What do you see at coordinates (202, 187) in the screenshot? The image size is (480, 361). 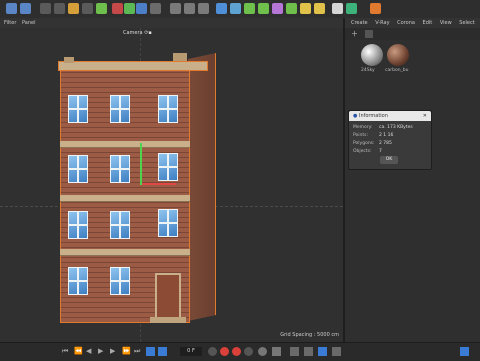 I see `building-side-face` at bounding box center [202, 187].